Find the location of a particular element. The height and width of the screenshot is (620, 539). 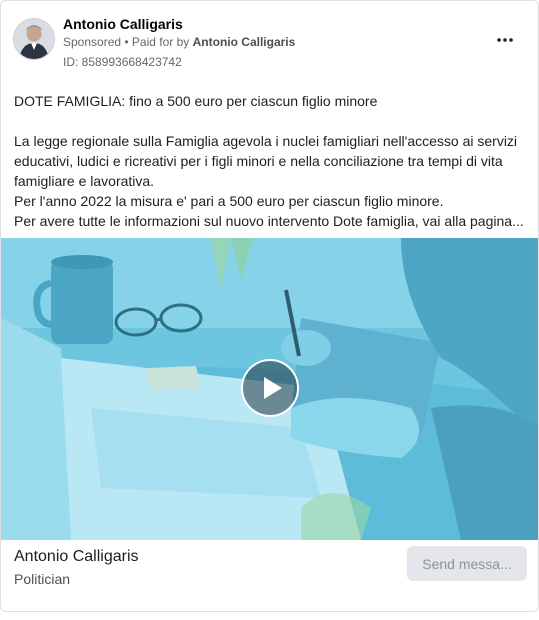

ad-id: ID: 858993668423742 is located at coordinates (122, 62).